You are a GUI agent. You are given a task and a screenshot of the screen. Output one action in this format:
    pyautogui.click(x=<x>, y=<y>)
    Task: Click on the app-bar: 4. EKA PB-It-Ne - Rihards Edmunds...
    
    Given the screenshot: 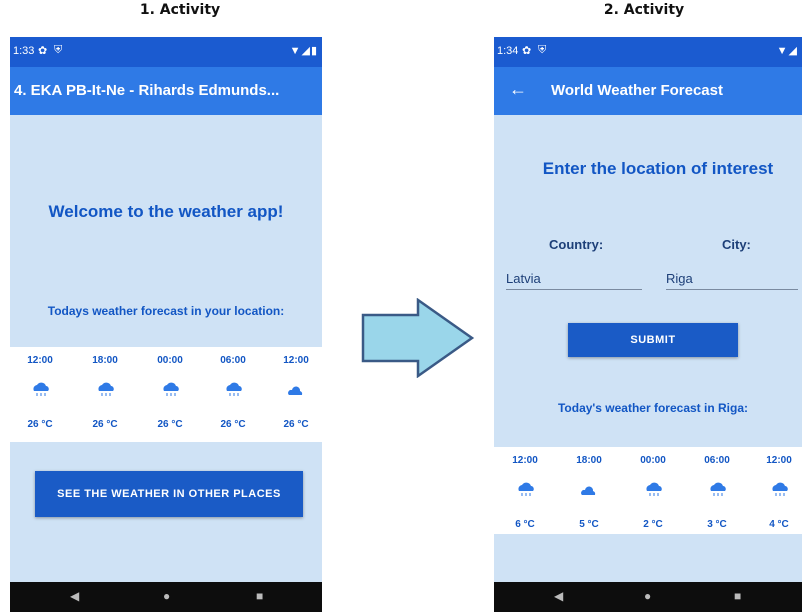 What is the action you would take?
    pyautogui.click(x=166, y=91)
    